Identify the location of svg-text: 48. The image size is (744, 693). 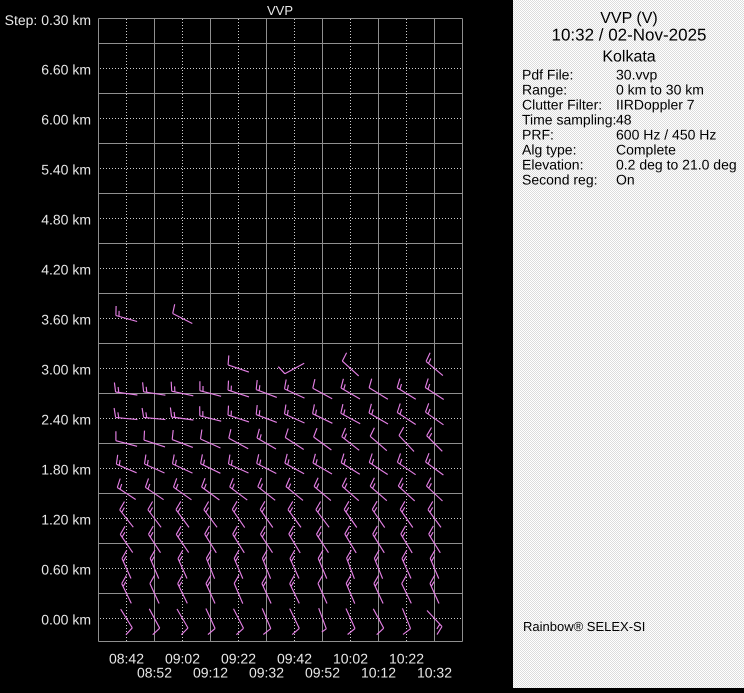
(624, 120).